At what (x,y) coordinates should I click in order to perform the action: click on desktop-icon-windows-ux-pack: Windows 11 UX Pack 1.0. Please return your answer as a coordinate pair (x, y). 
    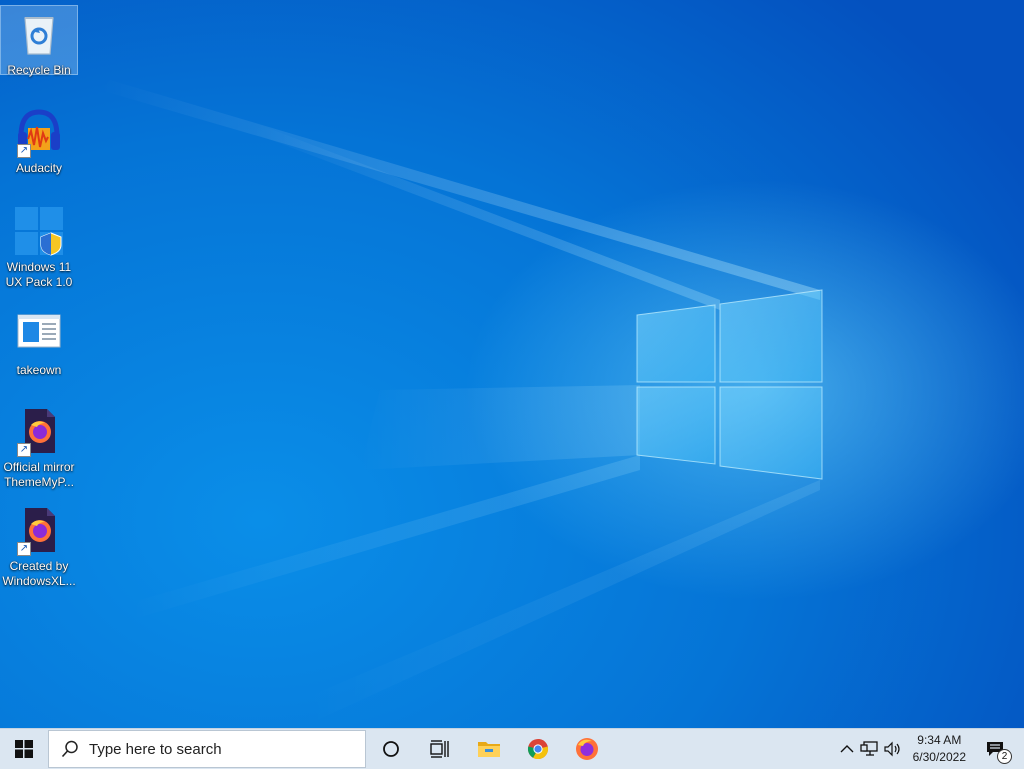
    Looking at the image, I should click on (39, 246).